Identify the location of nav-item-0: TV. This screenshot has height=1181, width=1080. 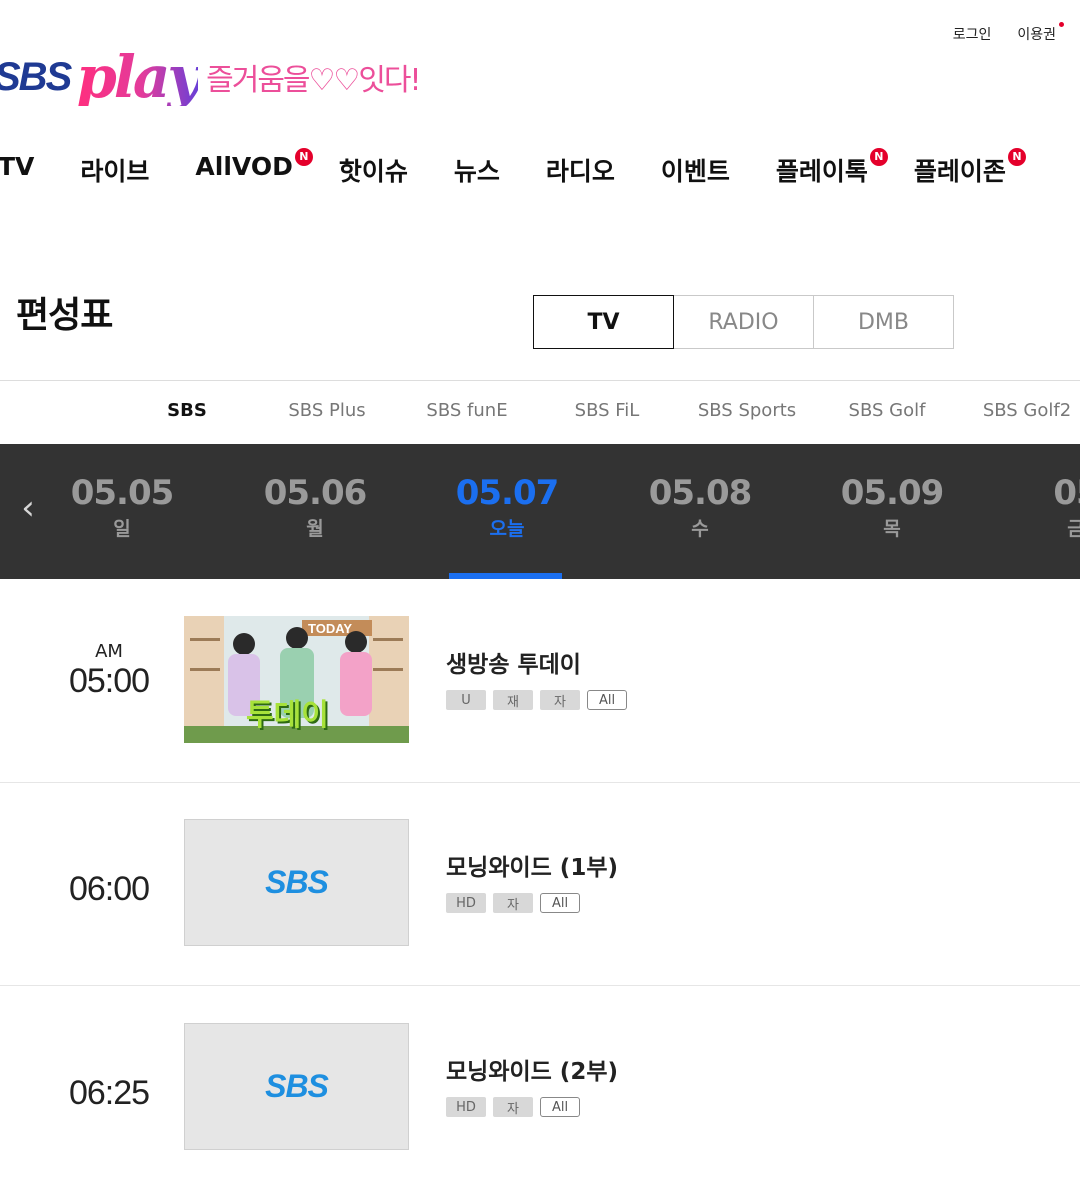
(17, 170).